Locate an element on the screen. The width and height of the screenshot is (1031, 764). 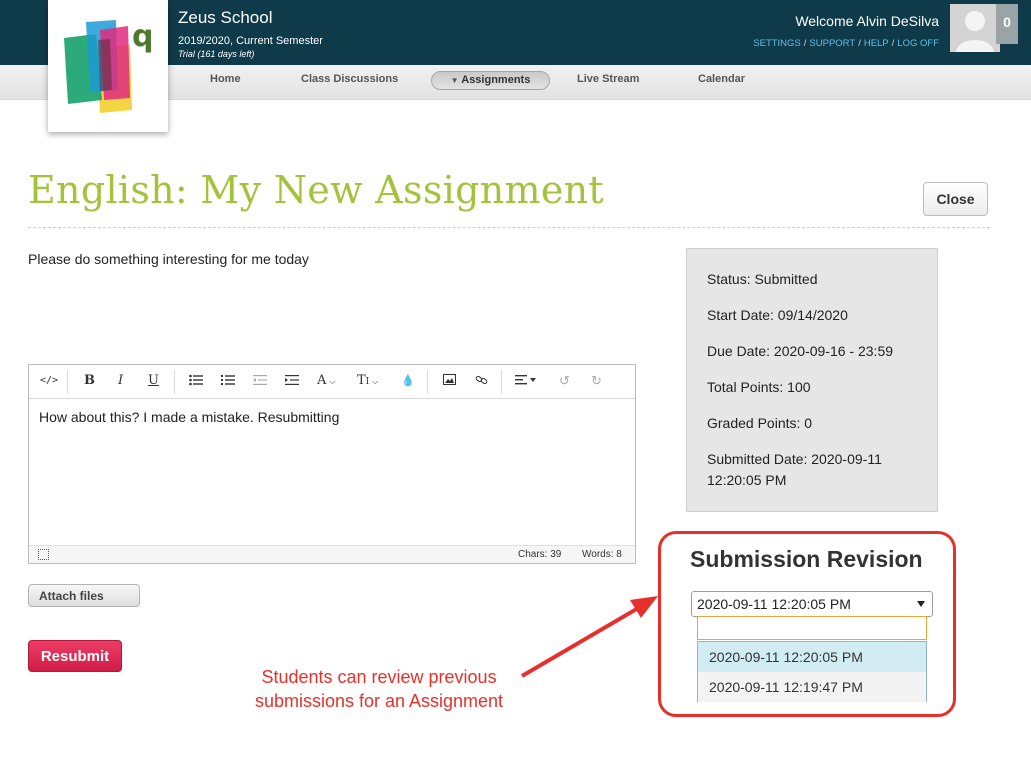
resubmit-button: Resubmit is located at coordinates (75, 656).